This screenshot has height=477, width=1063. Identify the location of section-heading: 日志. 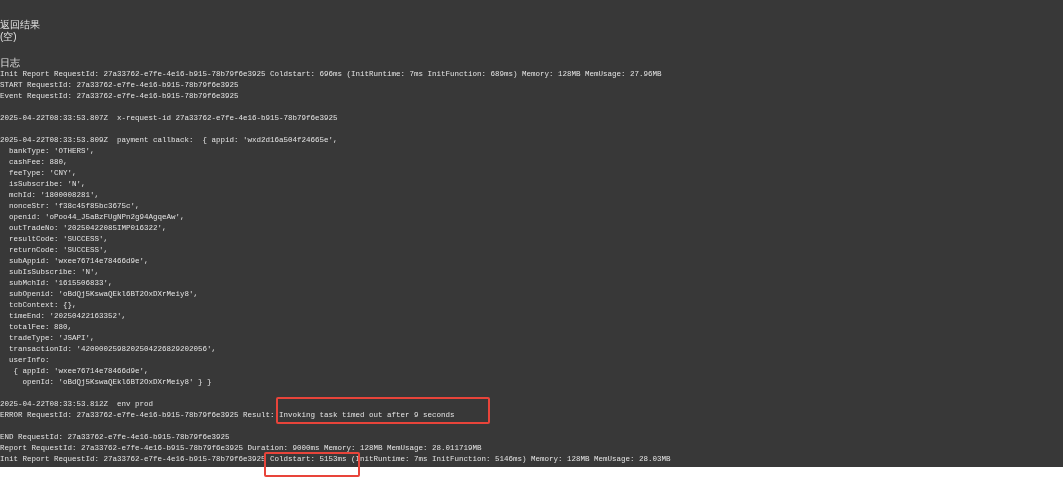
(10, 62).